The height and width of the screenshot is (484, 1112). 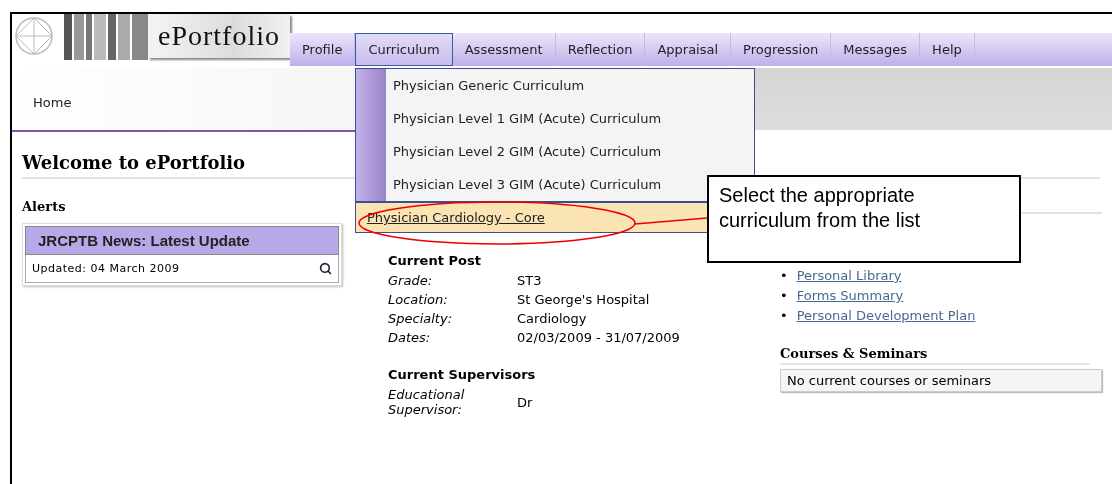 What do you see at coordinates (531, 118) in the screenshot?
I see `menu-item: Physician Level 1 GIM (Acute) Curriculum` at bounding box center [531, 118].